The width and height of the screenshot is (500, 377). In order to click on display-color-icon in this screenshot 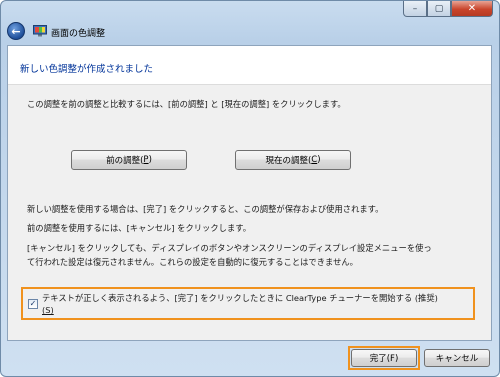, I will do `click(40, 31)`.